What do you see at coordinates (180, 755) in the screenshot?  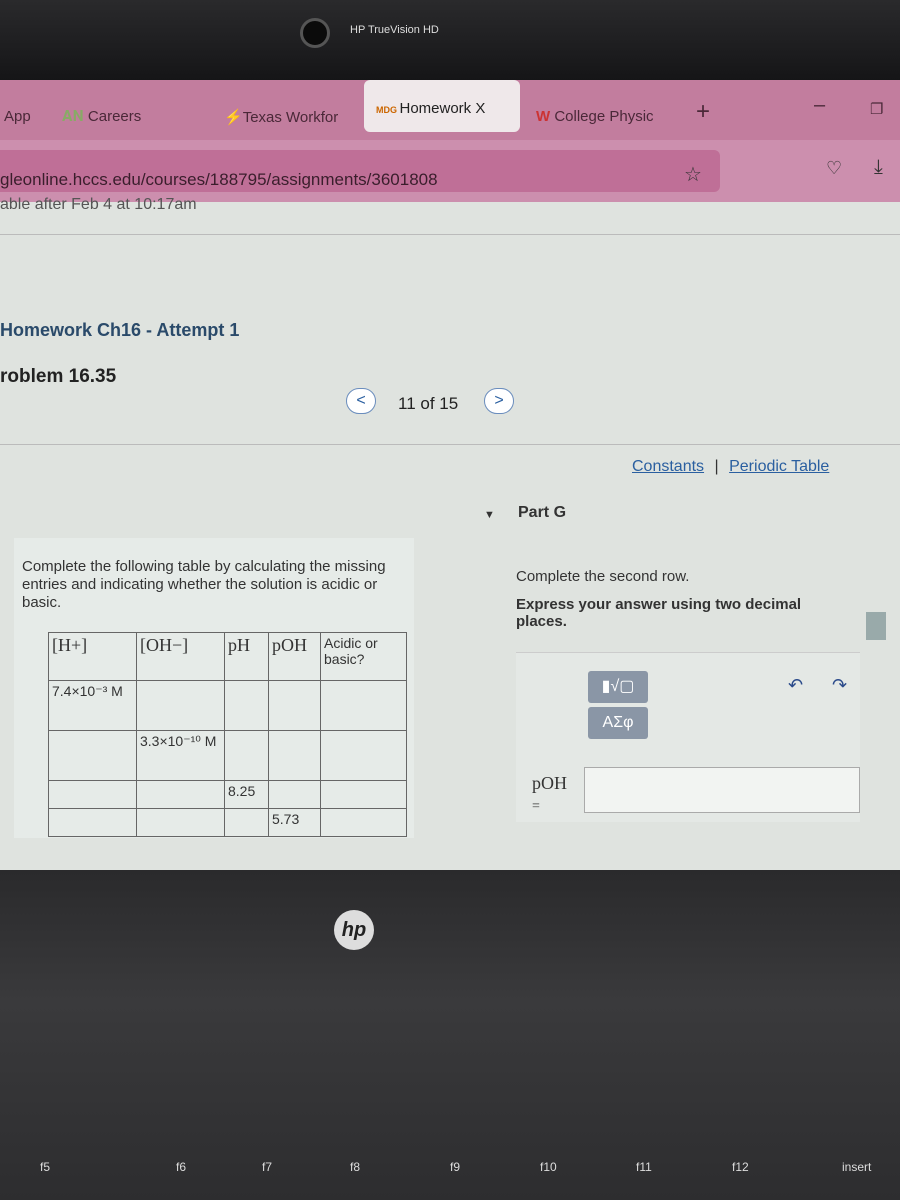 I see `cell: 3.3×10⁻¹⁰ M` at bounding box center [180, 755].